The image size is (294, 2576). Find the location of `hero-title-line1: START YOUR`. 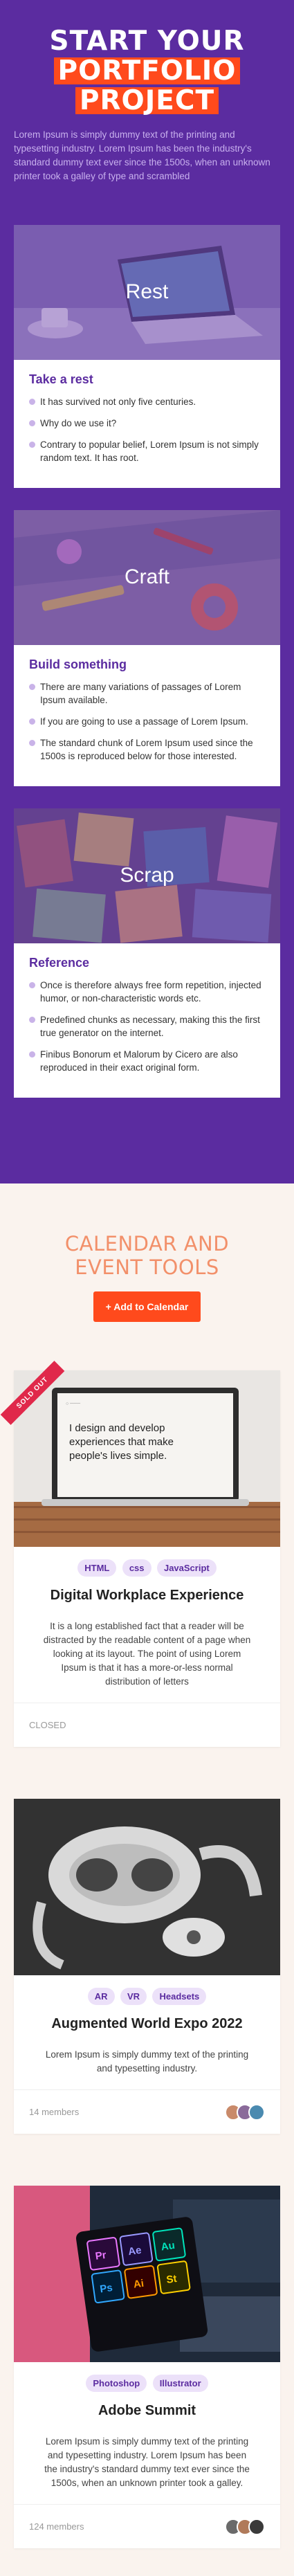

hero-title-line1: START YOUR is located at coordinates (147, 41).